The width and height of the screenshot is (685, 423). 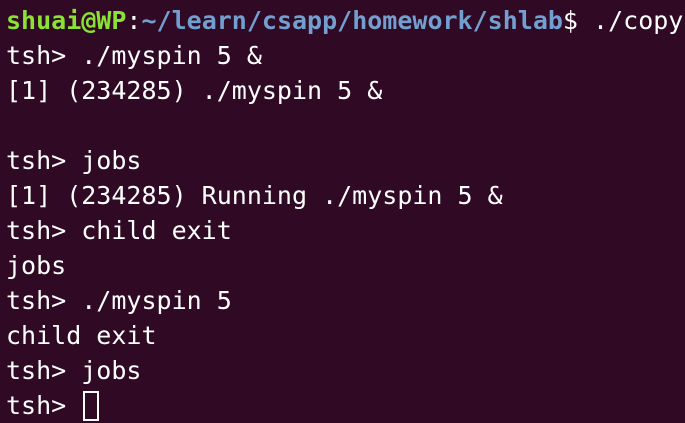 I want to click on prompt-user-host: shuai@WP, so click(x=66, y=20).